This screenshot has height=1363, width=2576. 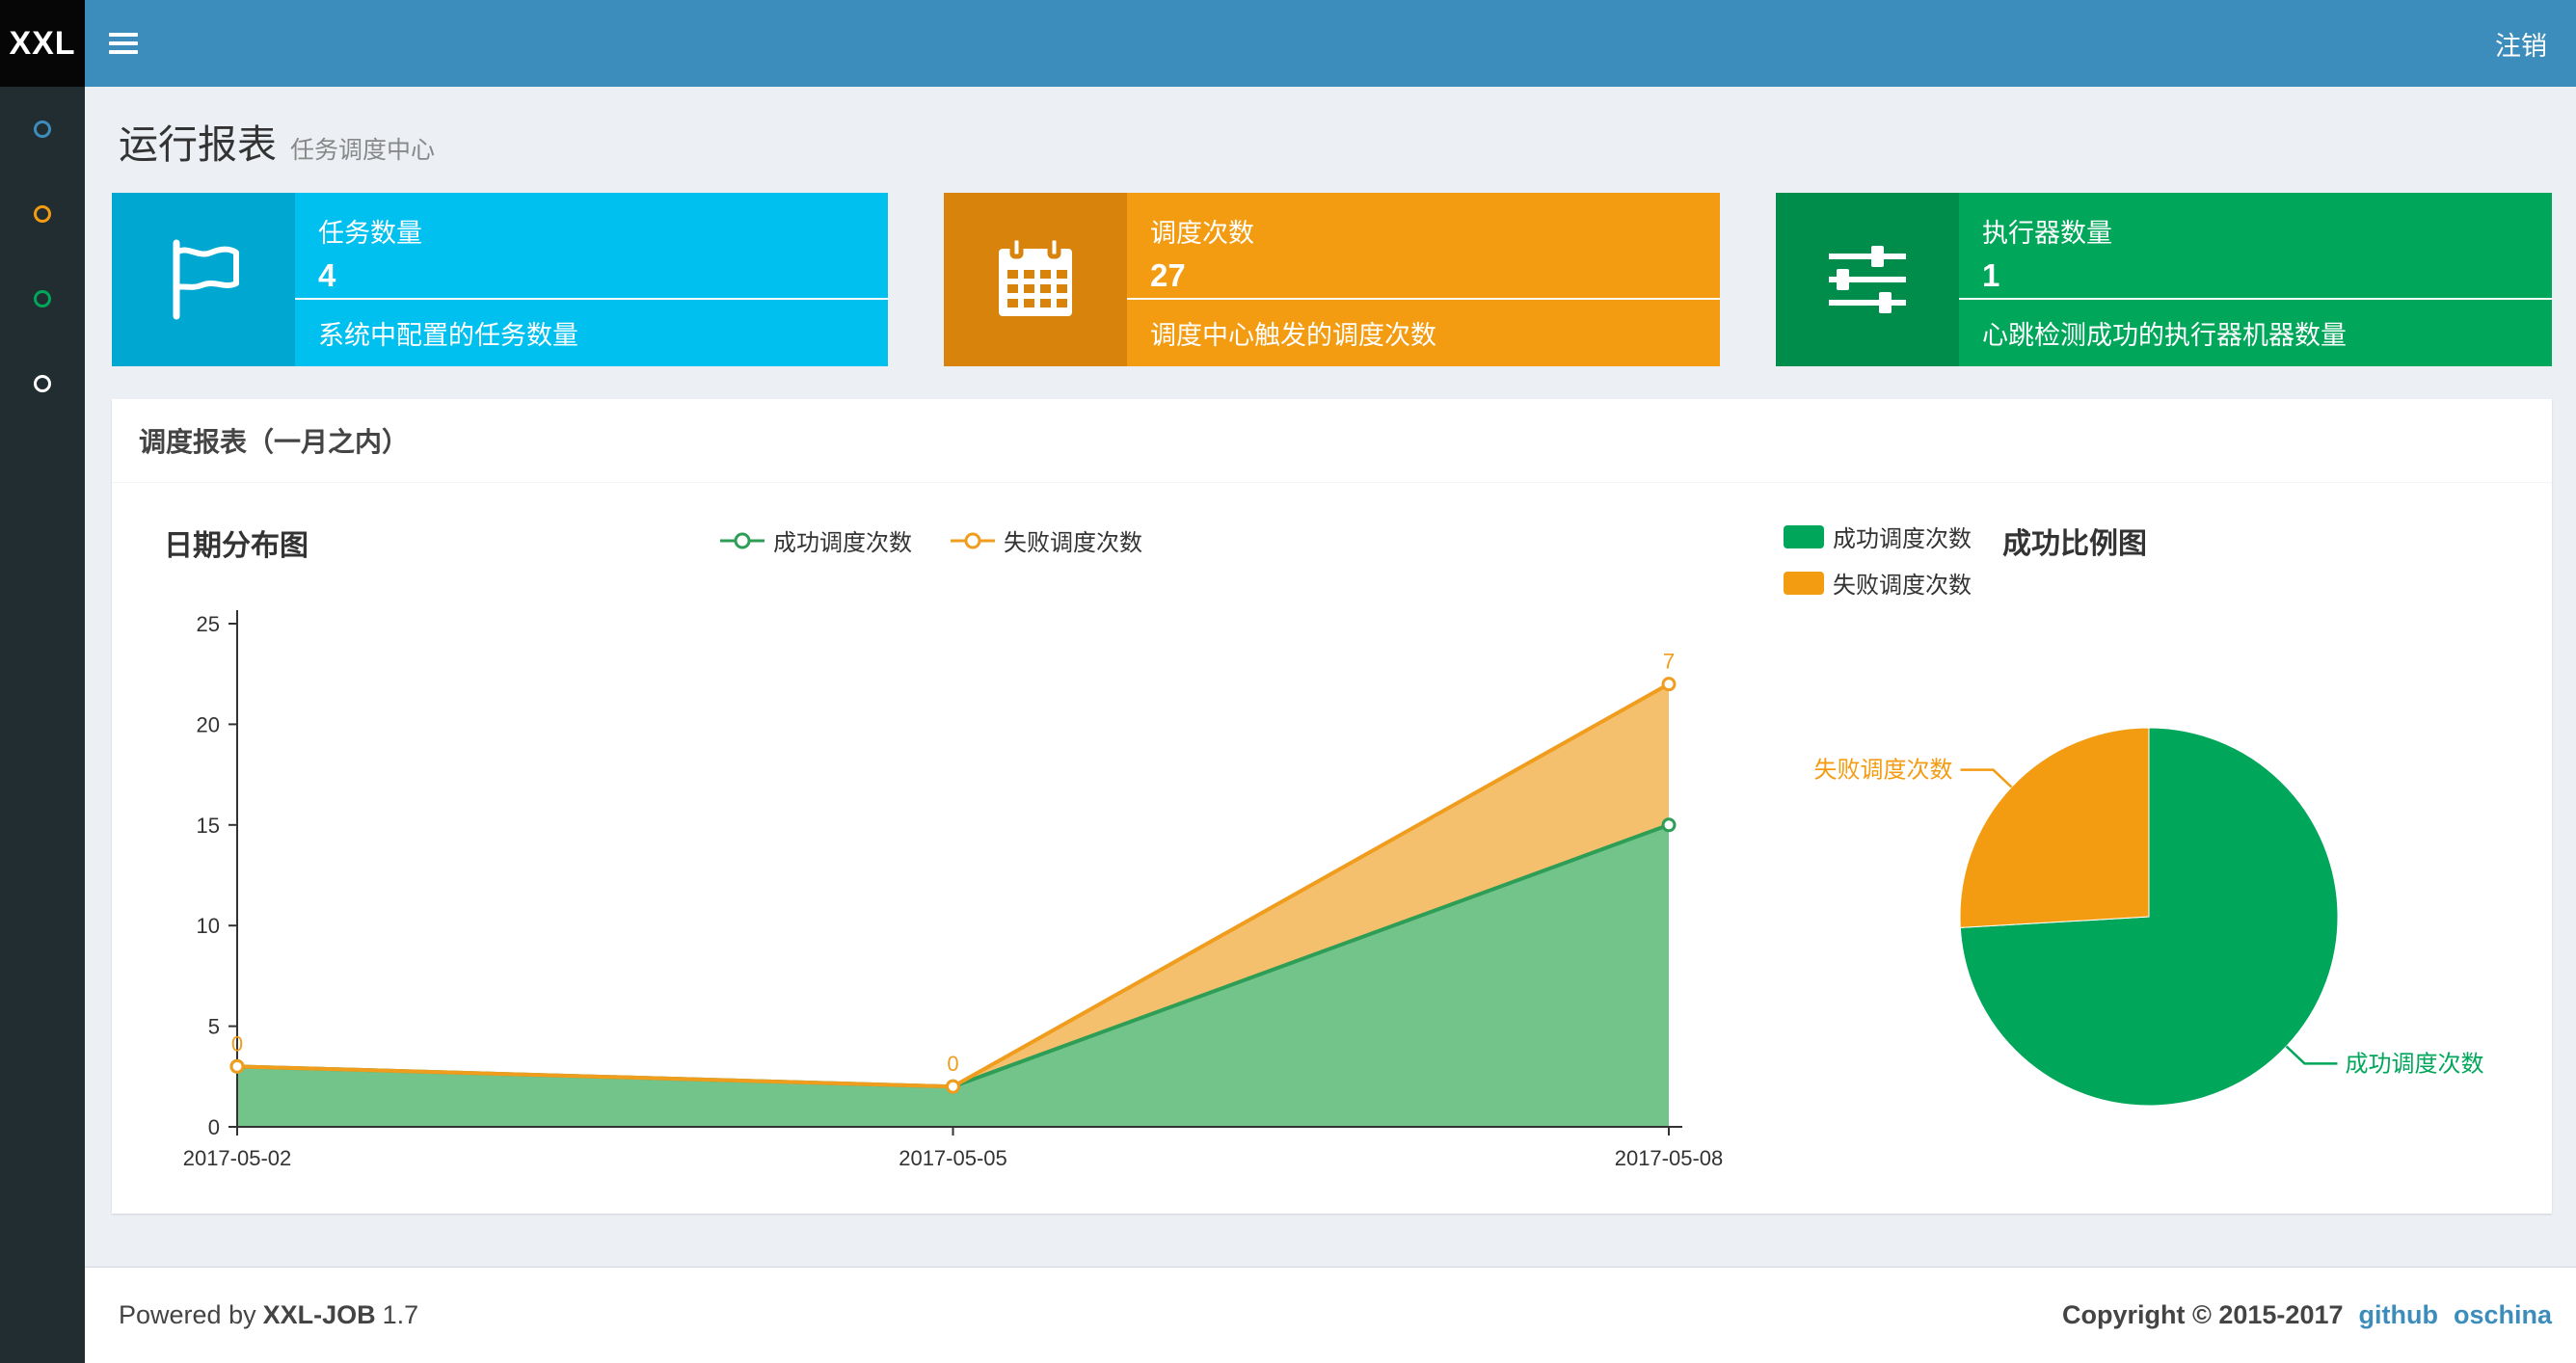 I want to click on stat-box-jobs: 任务数量 4 系统中配置的任务数量, so click(x=500, y=279).